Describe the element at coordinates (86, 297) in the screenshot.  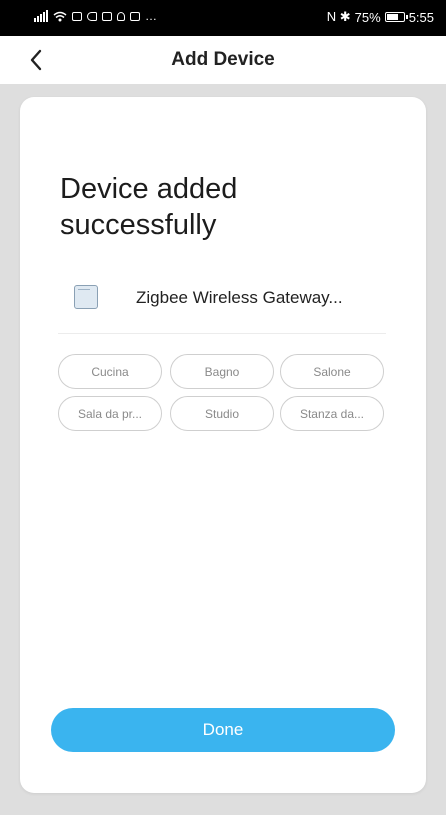
I see `gateway-device-icon` at that location.